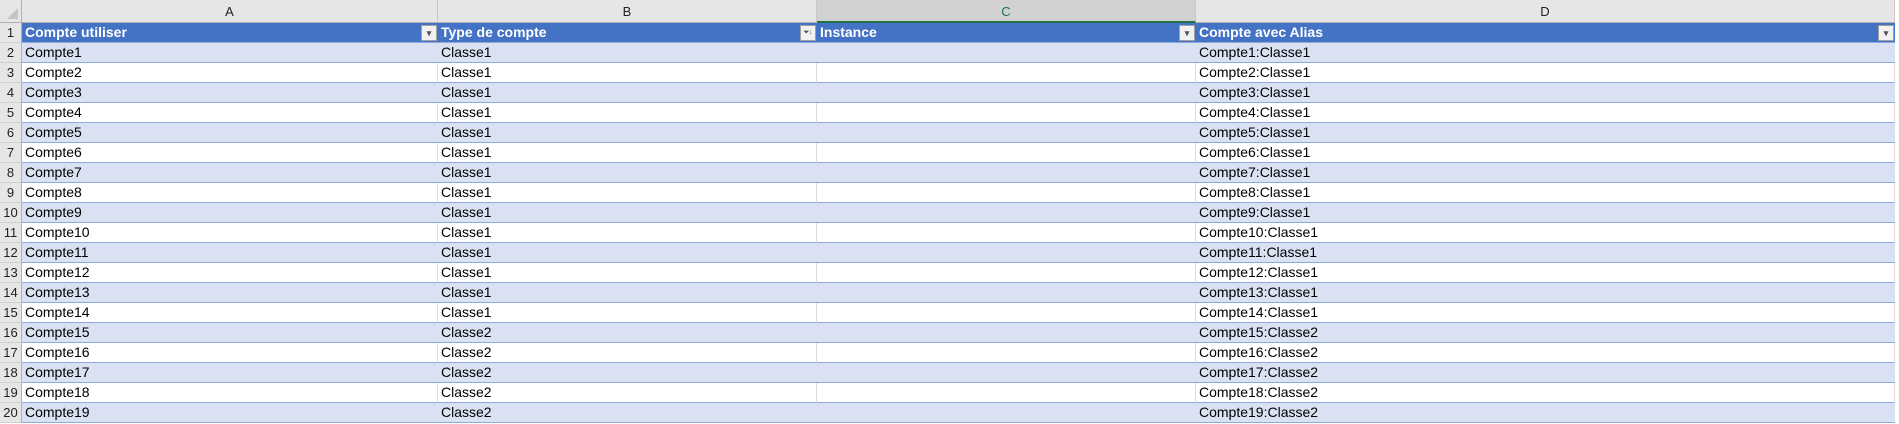 The image size is (1899, 424). I want to click on row-header: 10, so click(11, 213).